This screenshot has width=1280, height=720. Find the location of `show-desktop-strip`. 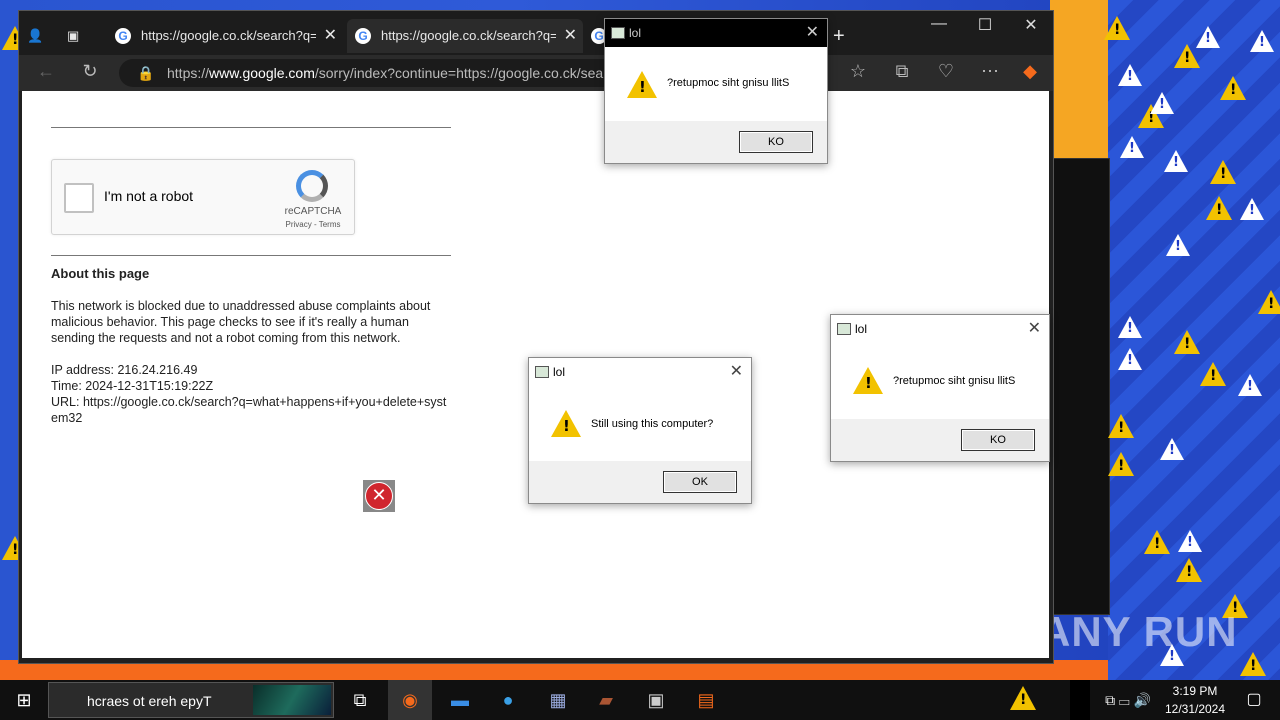

show-desktop-strip is located at coordinates (1080, 700).